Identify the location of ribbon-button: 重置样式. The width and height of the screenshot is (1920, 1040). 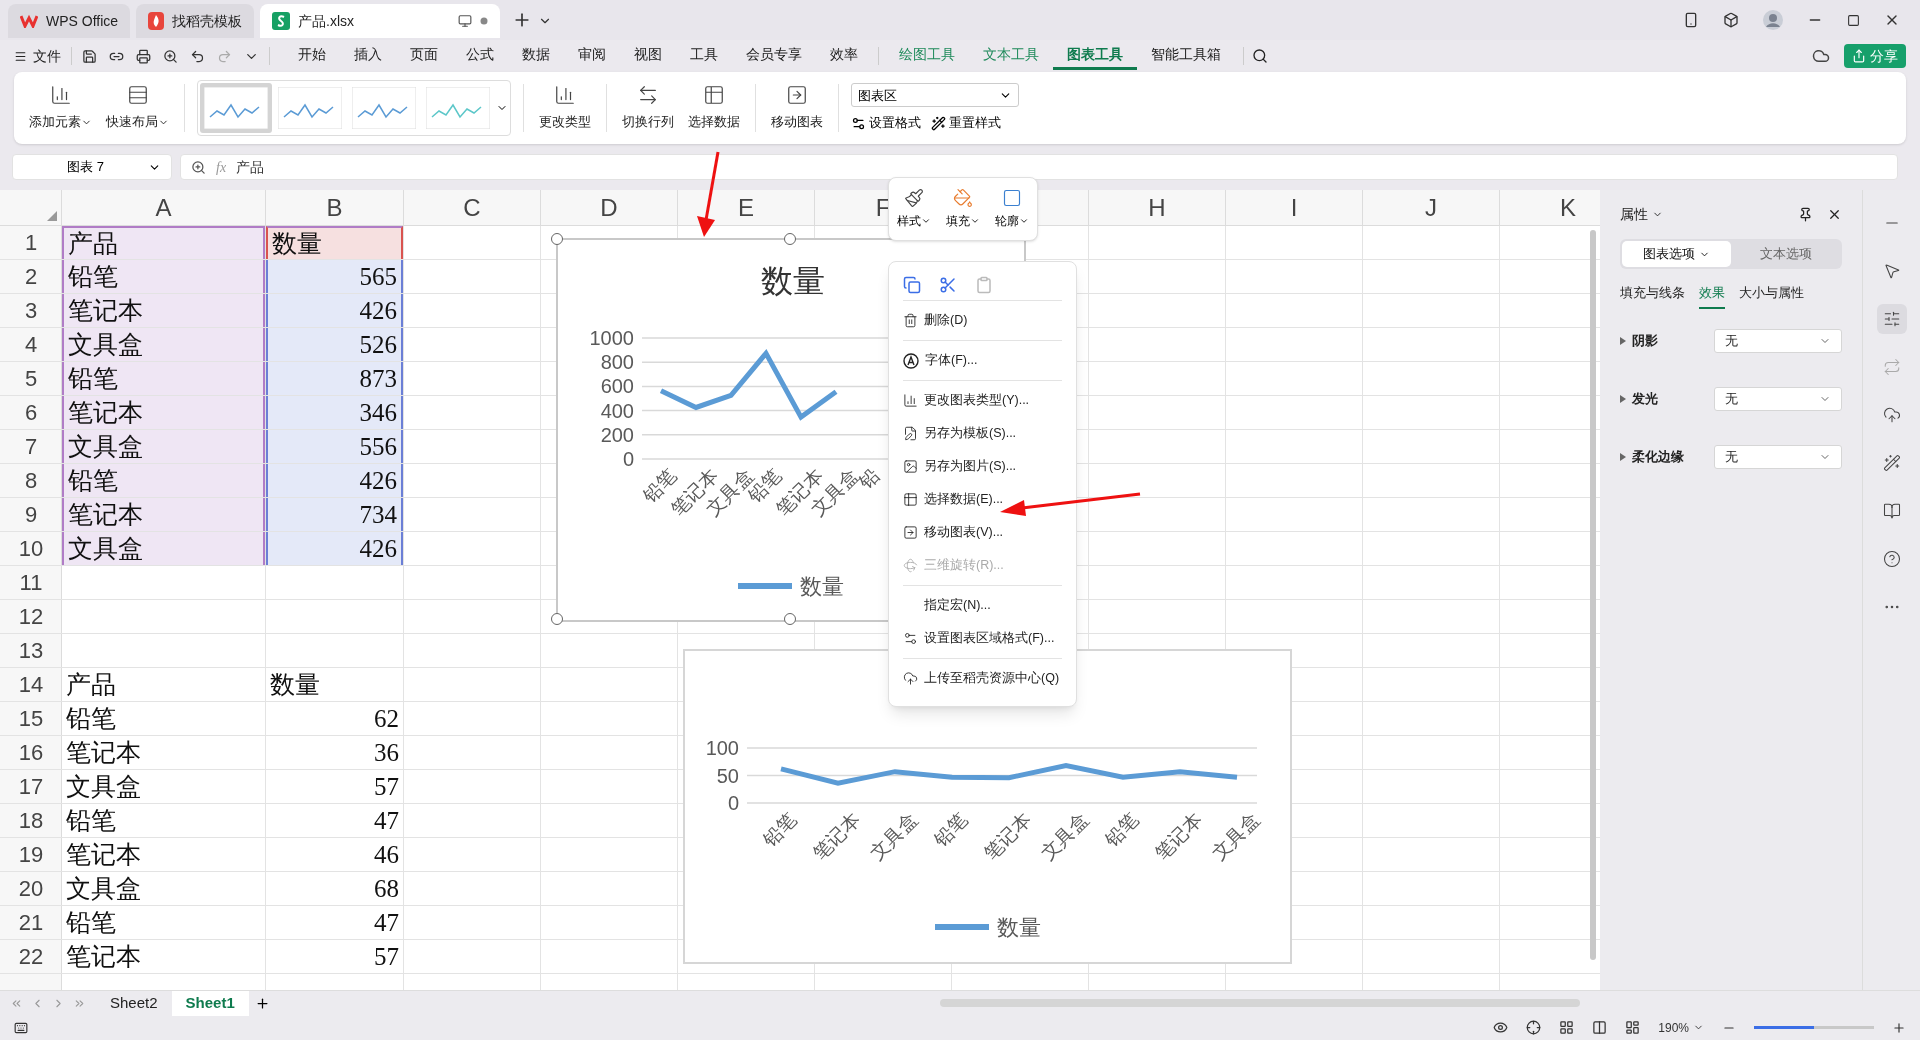
(966, 123).